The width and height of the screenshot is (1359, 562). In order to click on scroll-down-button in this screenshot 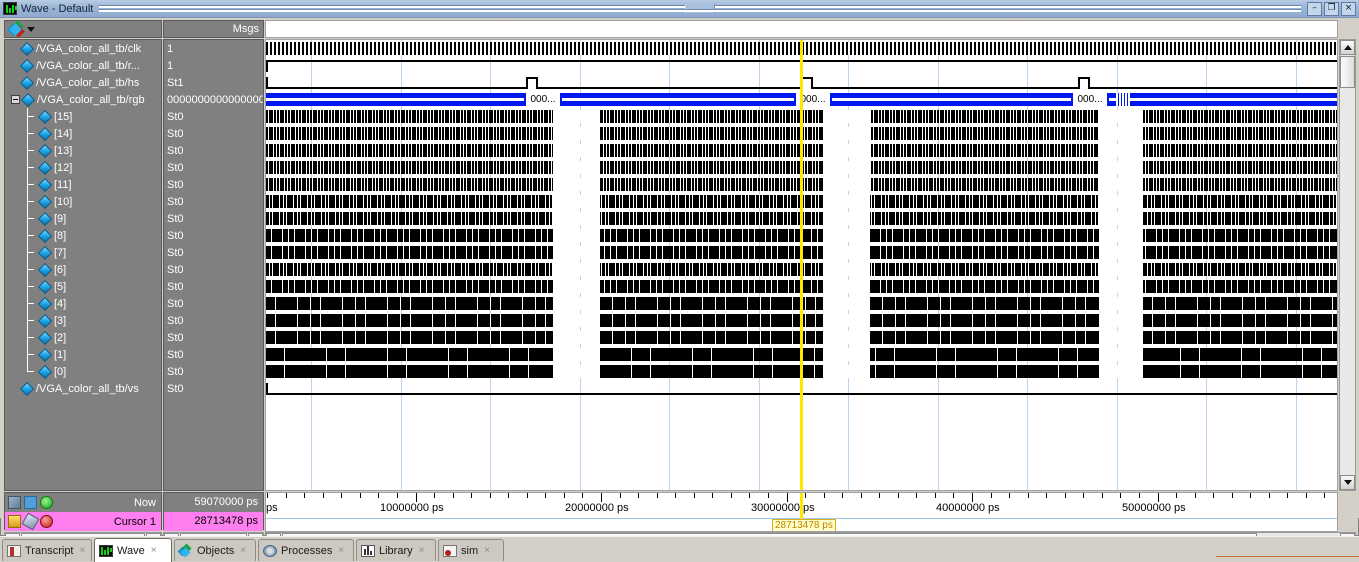, I will do `click(1347, 482)`.